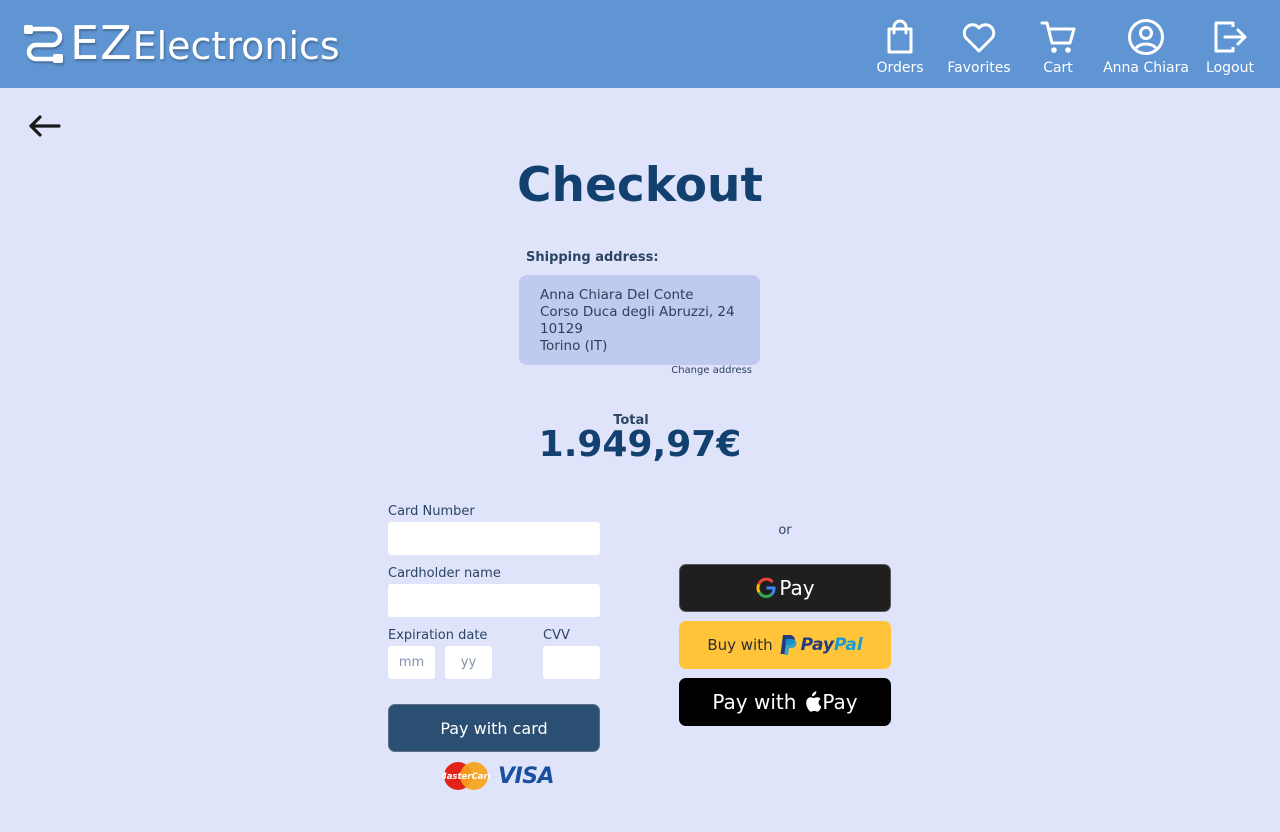 This screenshot has width=1280, height=832. I want to click on paypal-prefix-text: Buy with, so click(740, 645).